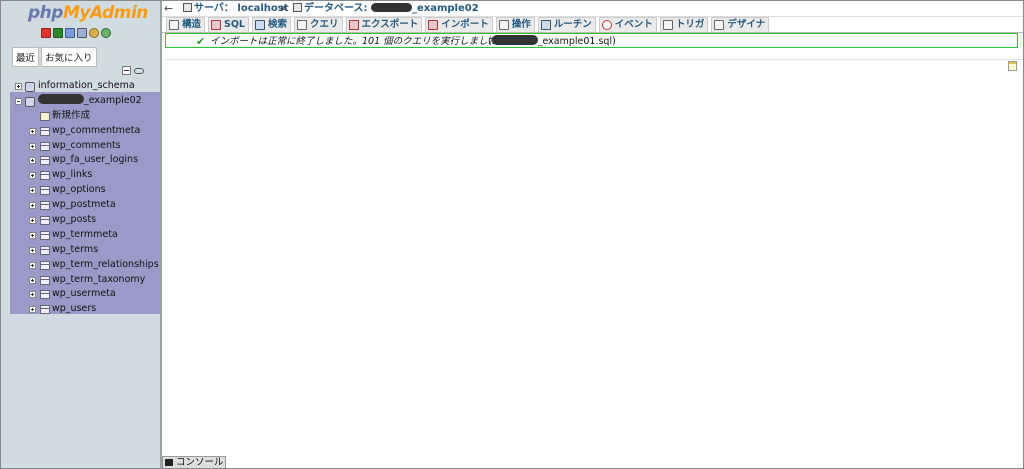  What do you see at coordinates (503, 25) in the screenshot?
I see `operations-icon` at bounding box center [503, 25].